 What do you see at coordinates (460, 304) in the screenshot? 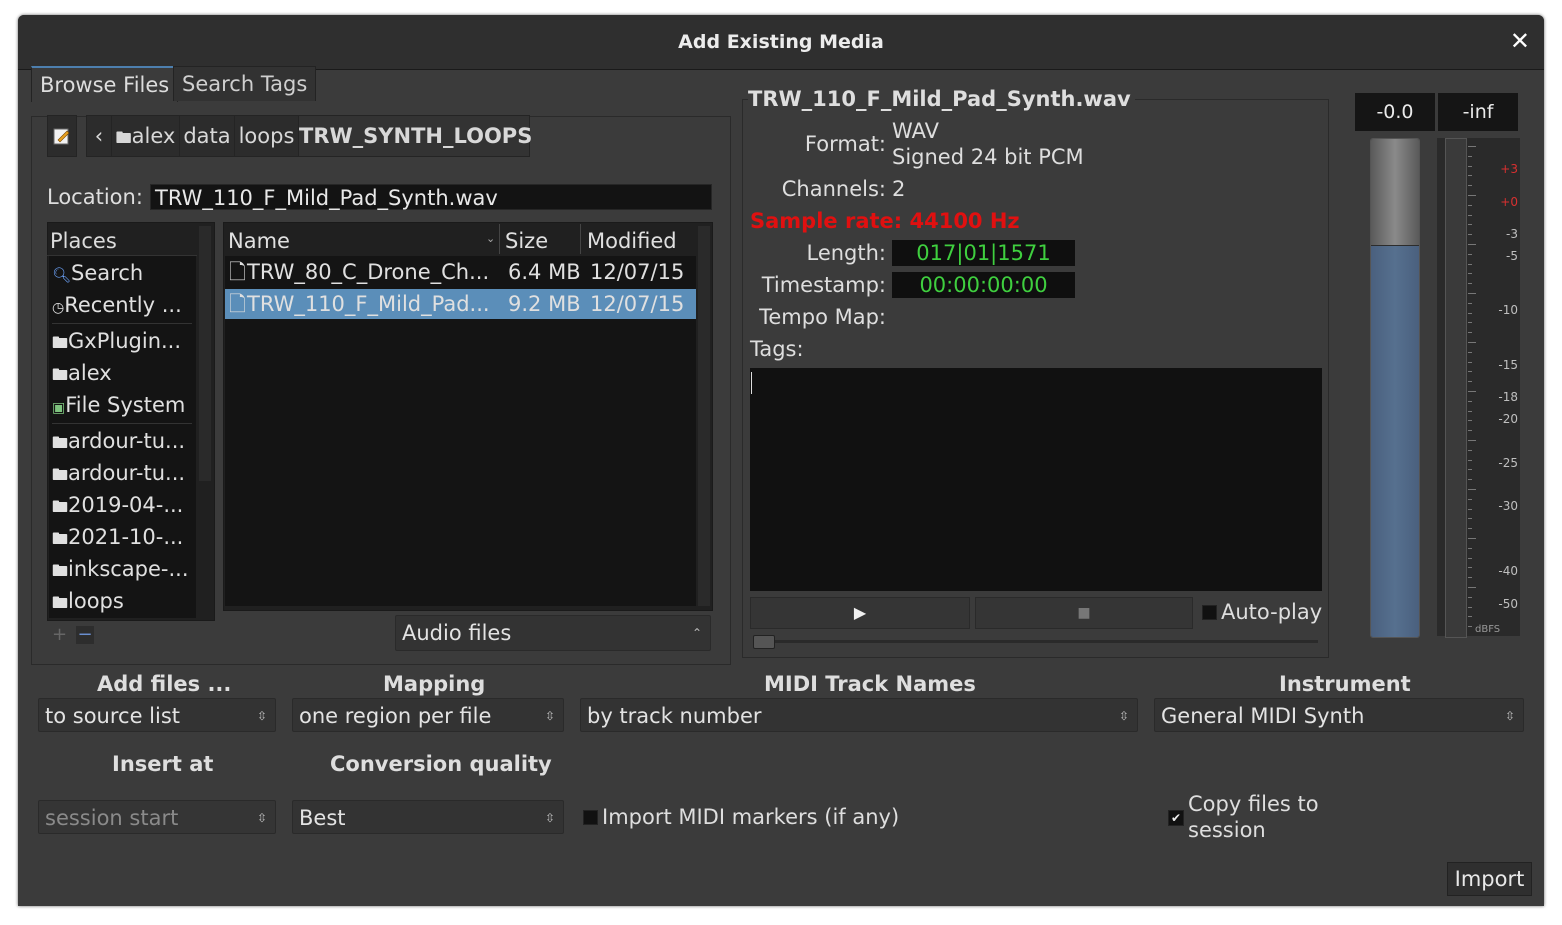
I see `table-row-selected: 🗋 TRW_110_F_Mild_Pad... 9.2 MB 12/07/15` at bounding box center [460, 304].